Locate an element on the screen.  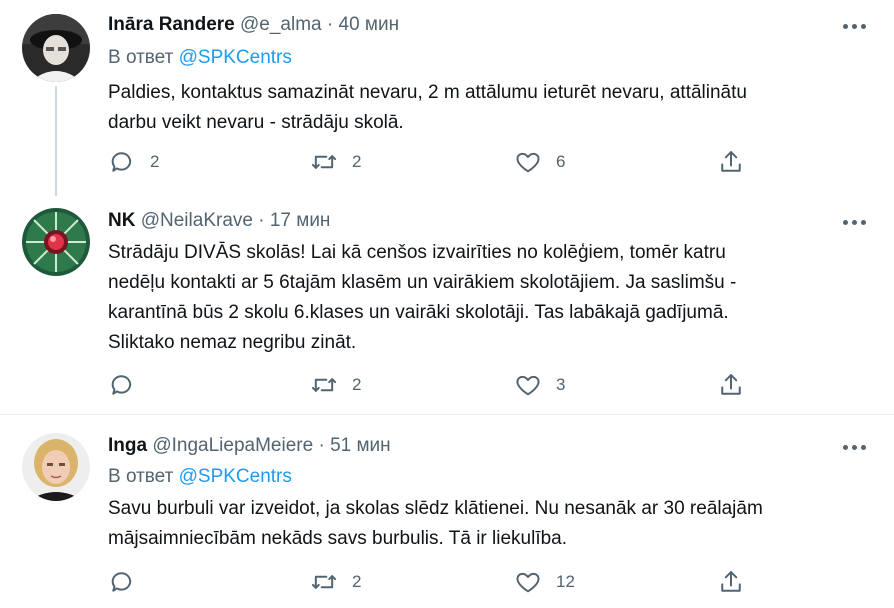
tweet-header: Ināra Randere @e_alma · 40 мин is located at coordinates (253, 25).